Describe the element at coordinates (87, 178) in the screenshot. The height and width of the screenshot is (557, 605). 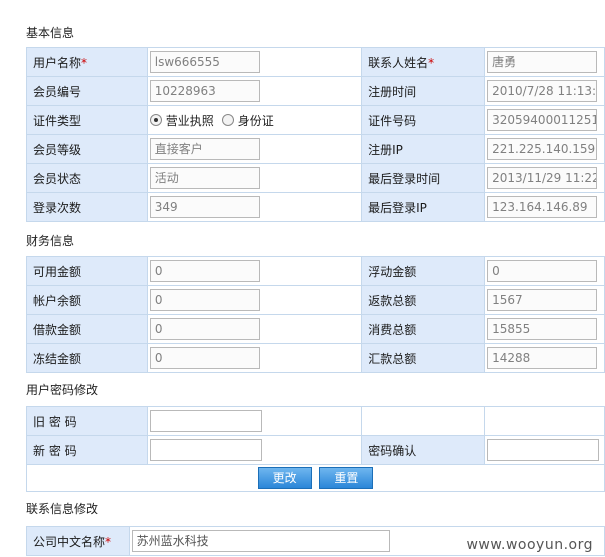
I see `member-status-label: 会员状态` at that location.